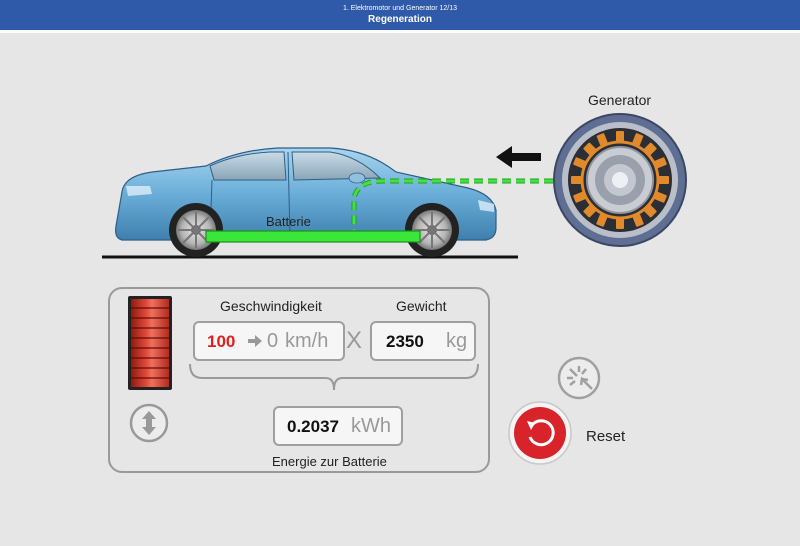 This screenshot has height=546, width=800. Describe the element at coordinates (313, 236) in the screenshot. I see `battery-bar` at that location.